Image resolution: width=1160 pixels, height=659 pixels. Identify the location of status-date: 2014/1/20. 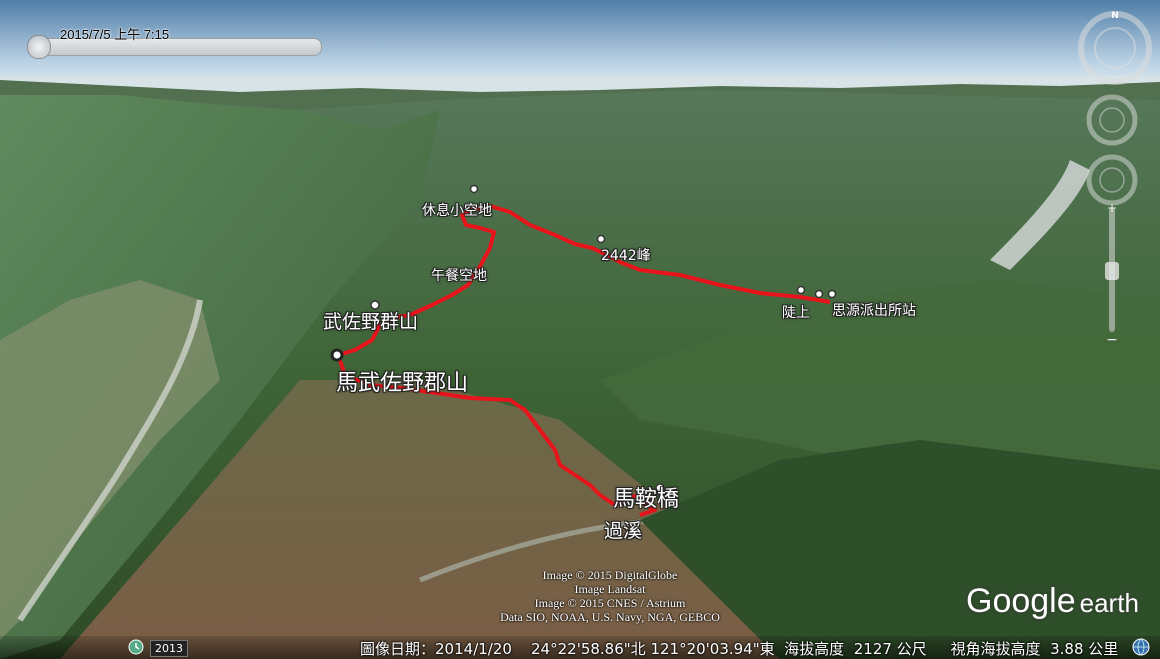
(473, 649).